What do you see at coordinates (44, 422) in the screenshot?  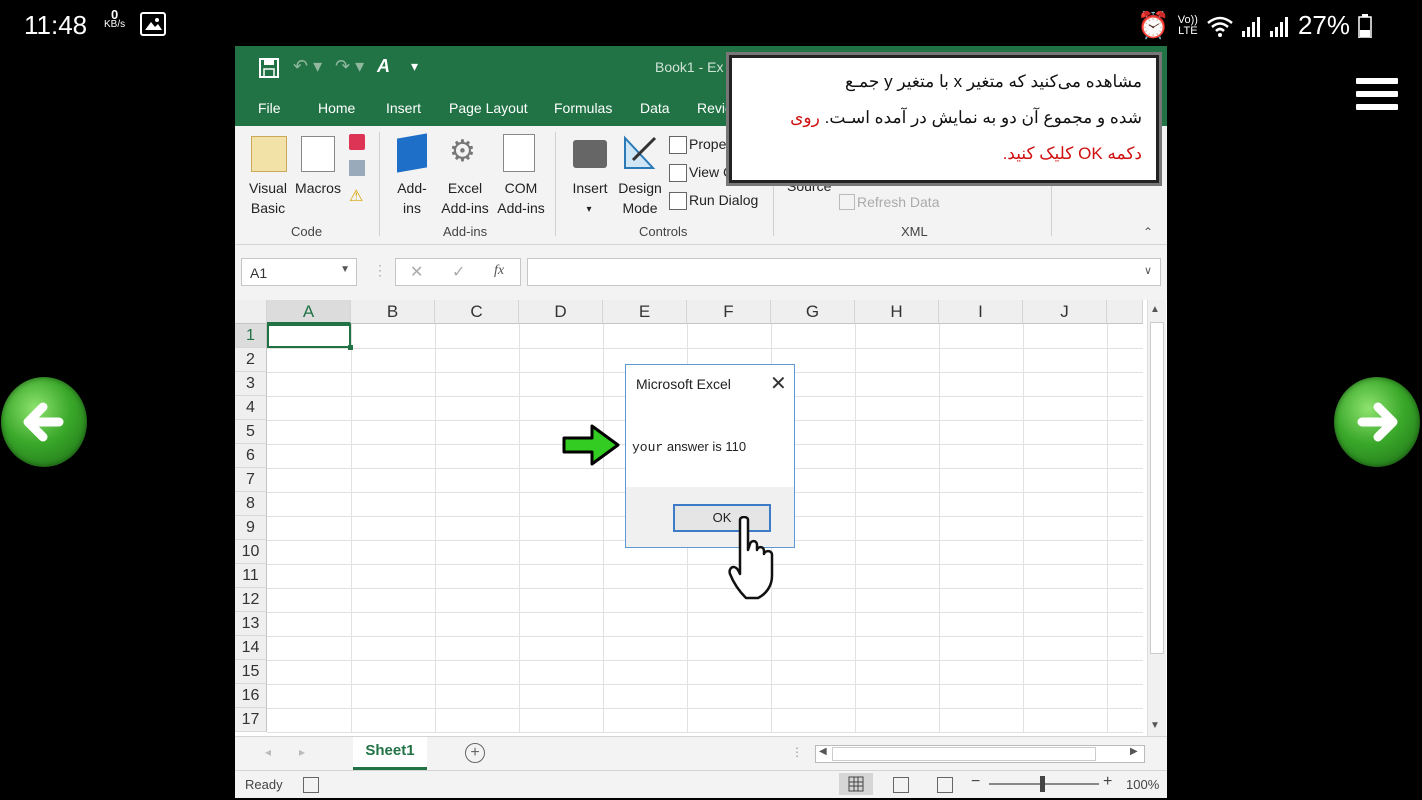 I see `back-arrow-icon` at bounding box center [44, 422].